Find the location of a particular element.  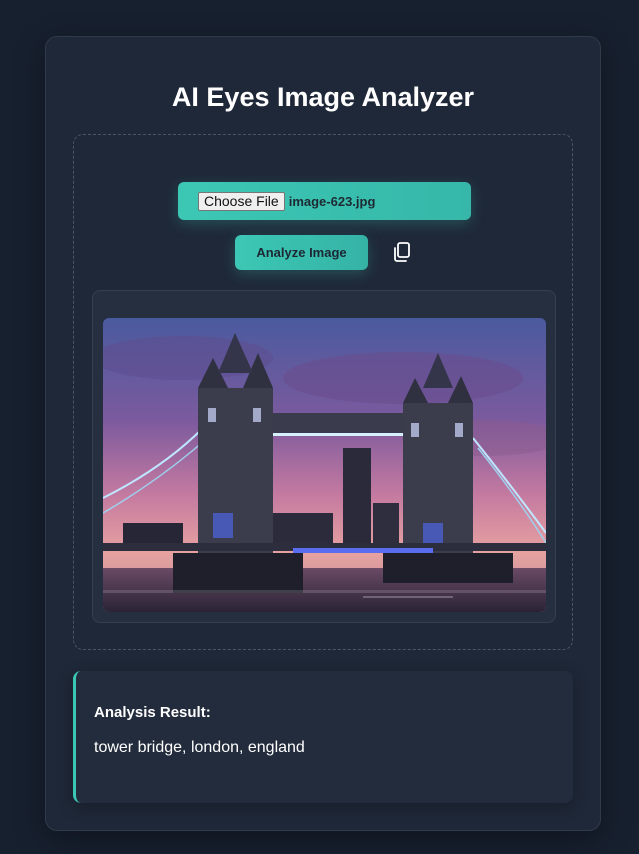

analyze-image-button: Analyze Image is located at coordinates (301, 252).